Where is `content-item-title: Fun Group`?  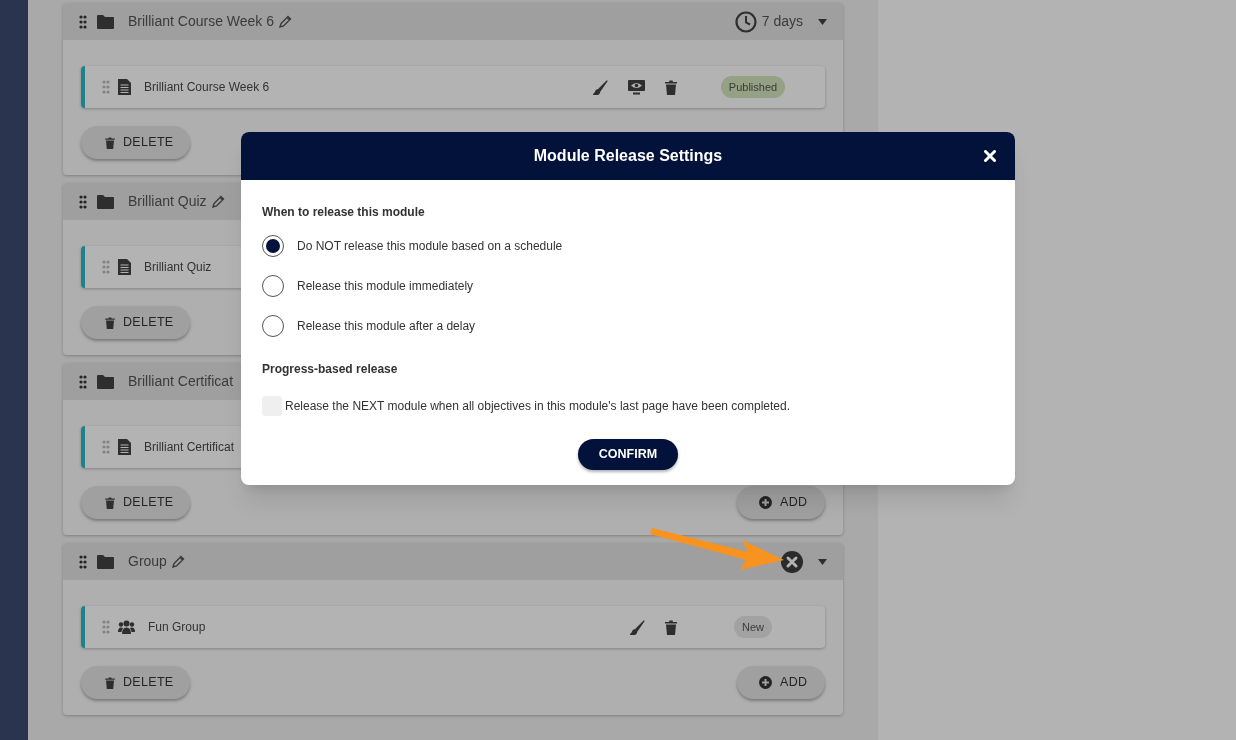 content-item-title: Fun Group is located at coordinates (177, 627).